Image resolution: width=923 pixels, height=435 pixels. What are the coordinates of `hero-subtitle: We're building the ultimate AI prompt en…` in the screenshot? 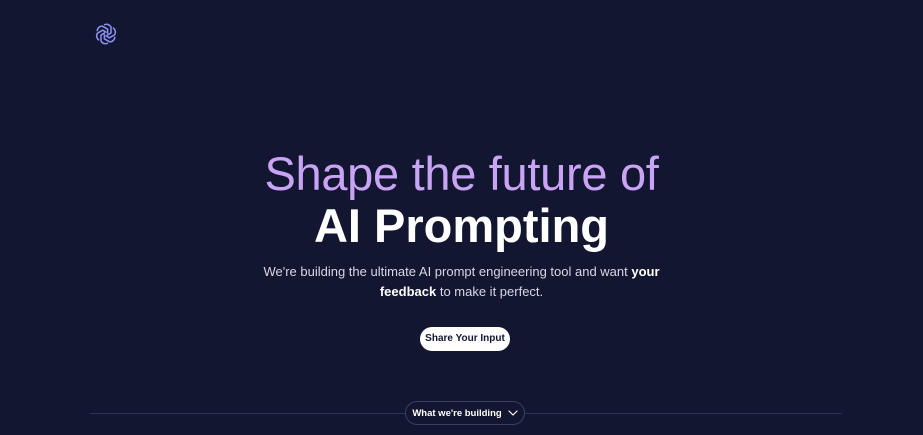 It's located at (461, 282).